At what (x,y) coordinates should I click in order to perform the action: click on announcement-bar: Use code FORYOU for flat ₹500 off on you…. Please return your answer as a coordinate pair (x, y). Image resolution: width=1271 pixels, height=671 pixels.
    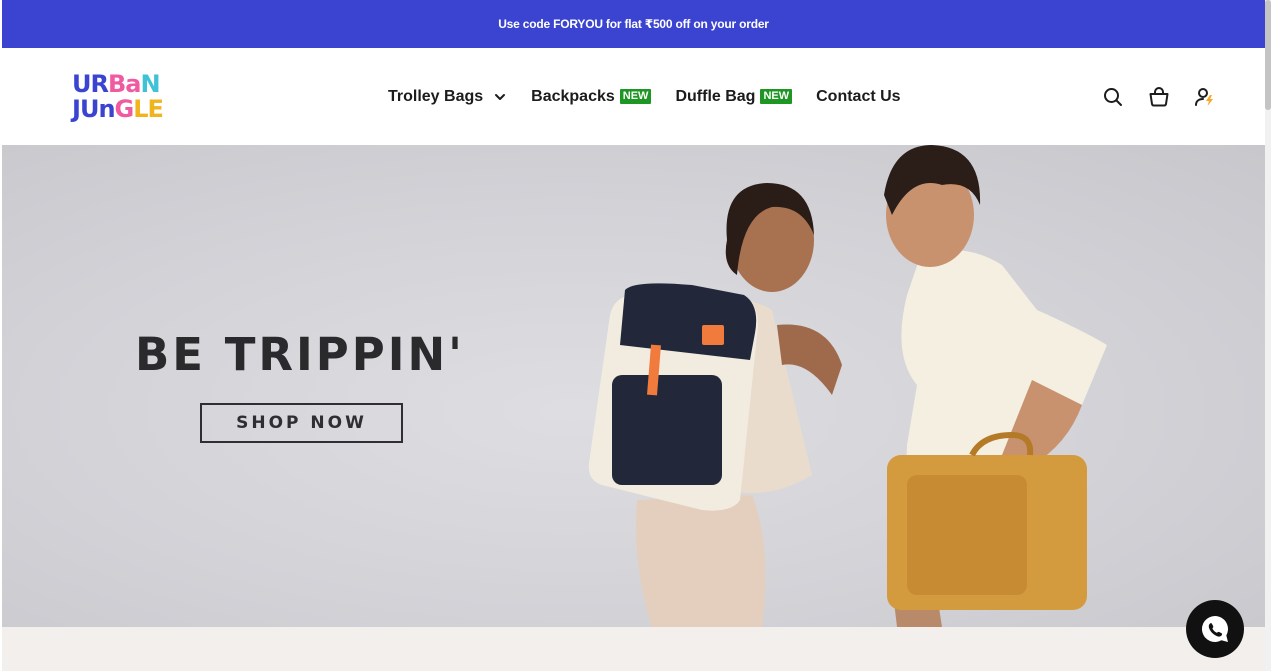
    Looking at the image, I should click on (633, 24).